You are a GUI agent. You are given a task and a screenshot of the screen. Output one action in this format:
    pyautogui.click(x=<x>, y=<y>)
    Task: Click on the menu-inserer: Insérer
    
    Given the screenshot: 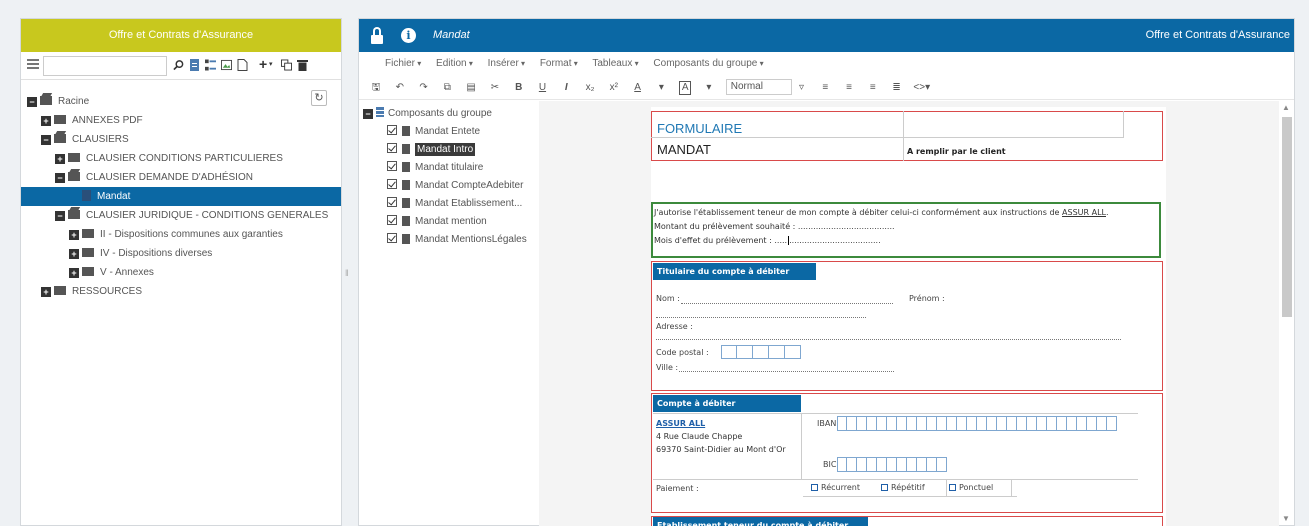 What is the action you would take?
    pyautogui.click(x=506, y=63)
    